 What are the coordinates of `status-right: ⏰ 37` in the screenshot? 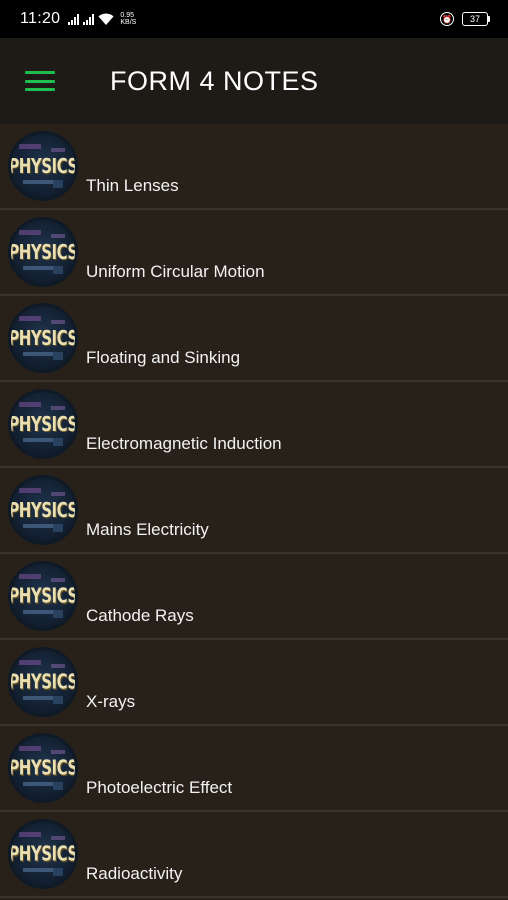 It's located at (465, 19).